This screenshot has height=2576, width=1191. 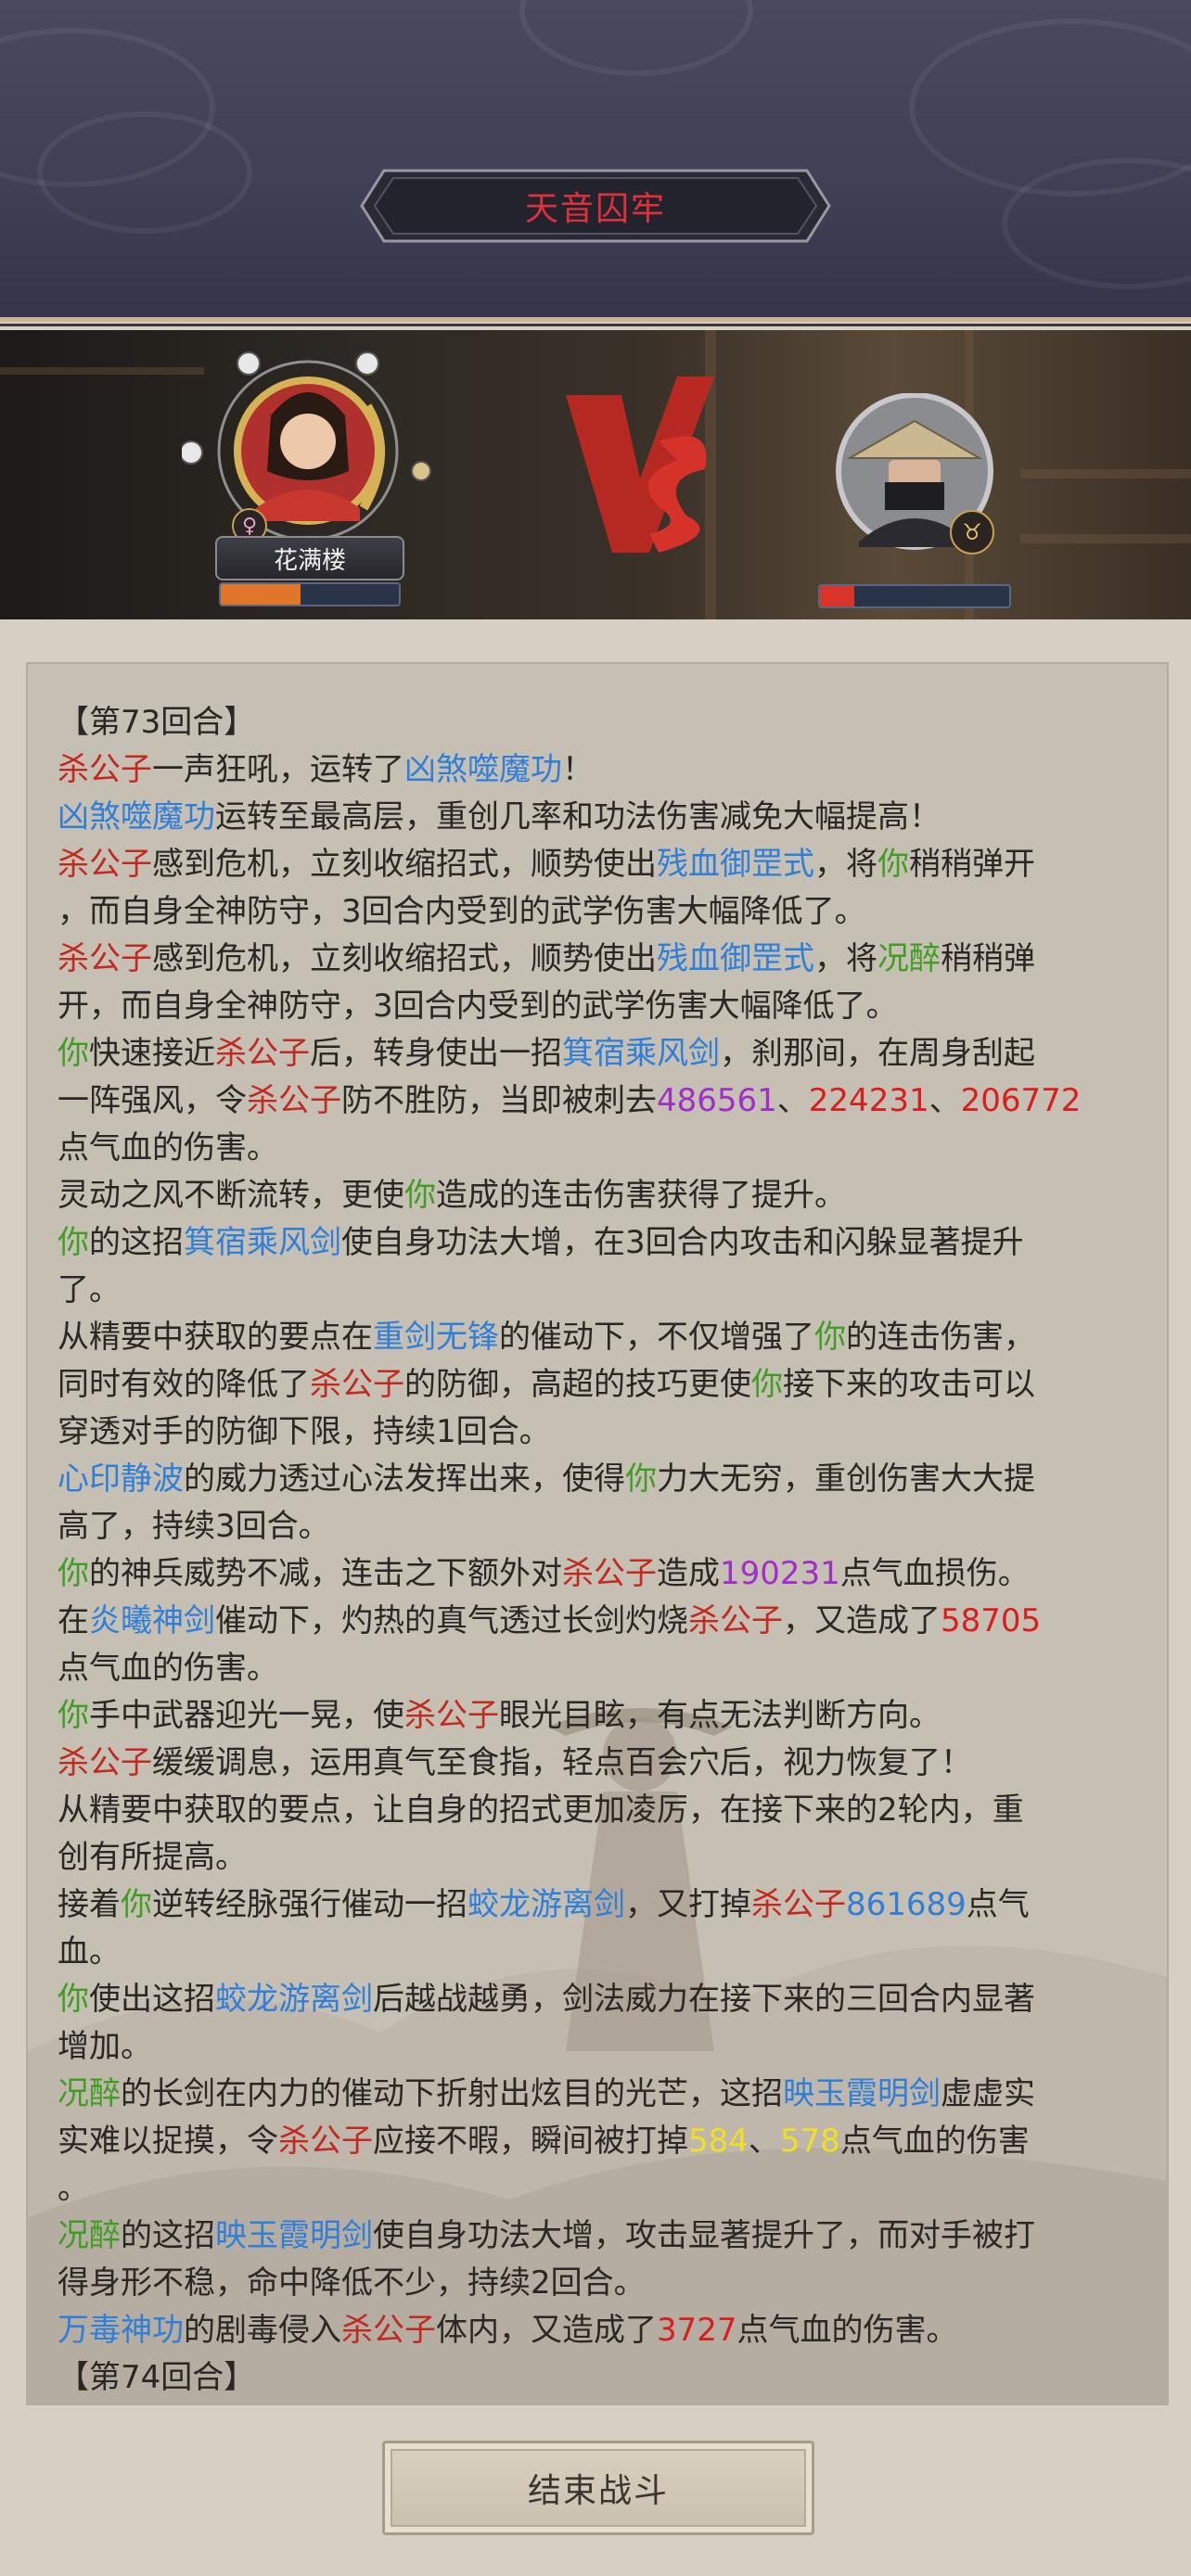 What do you see at coordinates (934, 1573) in the screenshot?
I see `log-text: 点气血损伤。` at bounding box center [934, 1573].